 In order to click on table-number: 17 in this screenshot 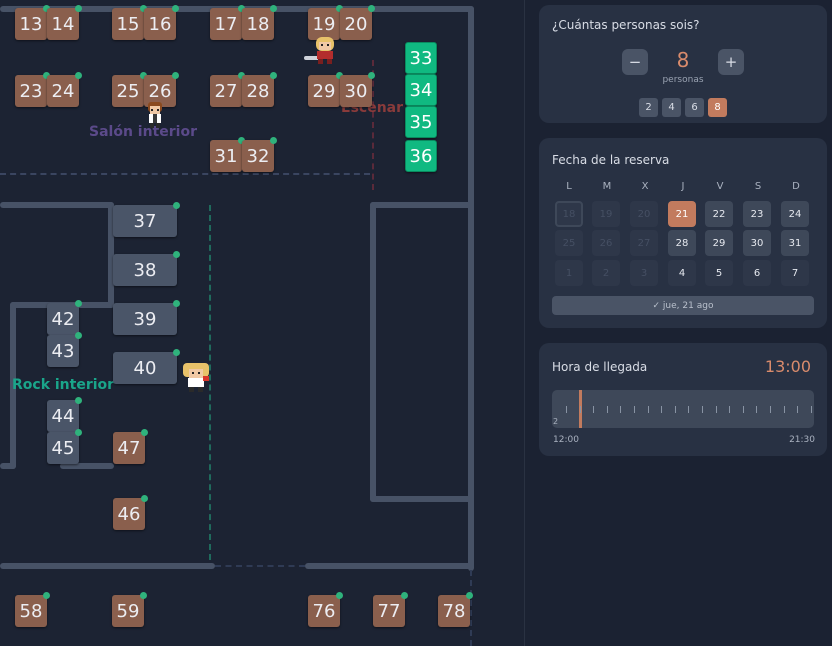, I will do `click(226, 24)`.